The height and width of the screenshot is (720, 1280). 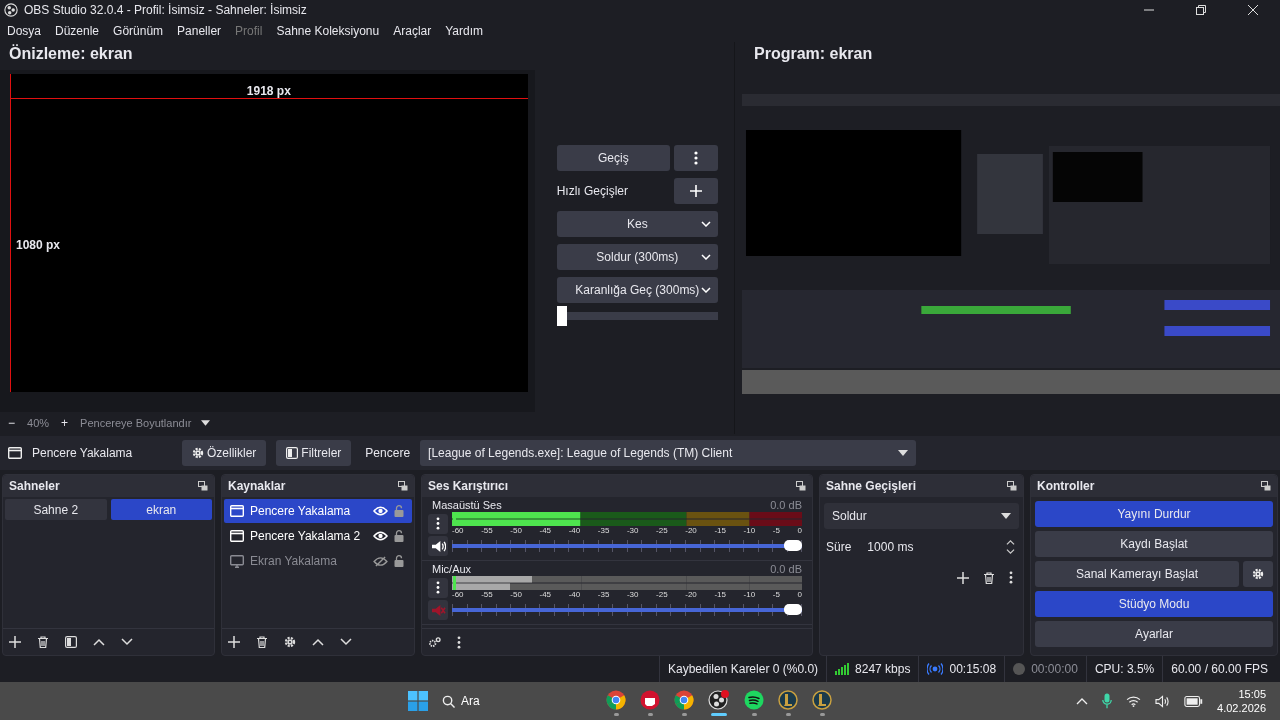 What do you see at coordinates (161, 509) in the screenshot?
I see `scene-tile: ekran` at bounding box center [161, 509].